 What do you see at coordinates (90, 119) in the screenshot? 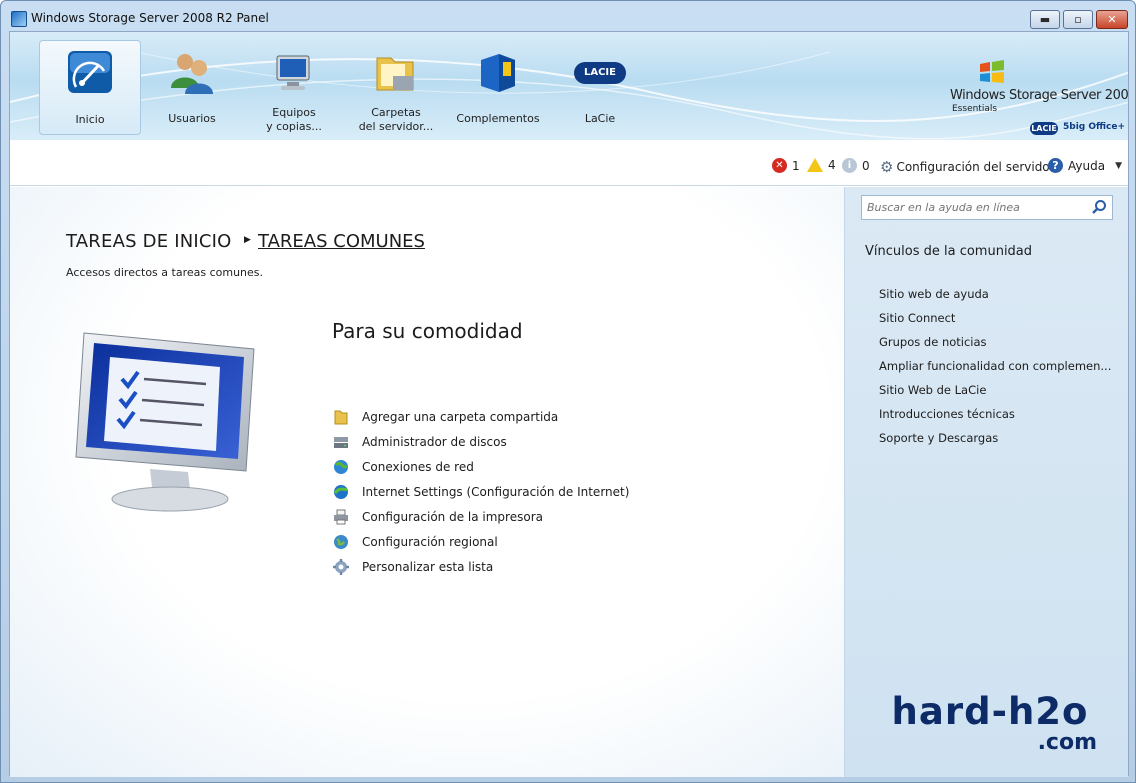
I see `nav-inicio-label: Inicio` at bounding box center [90, 119].